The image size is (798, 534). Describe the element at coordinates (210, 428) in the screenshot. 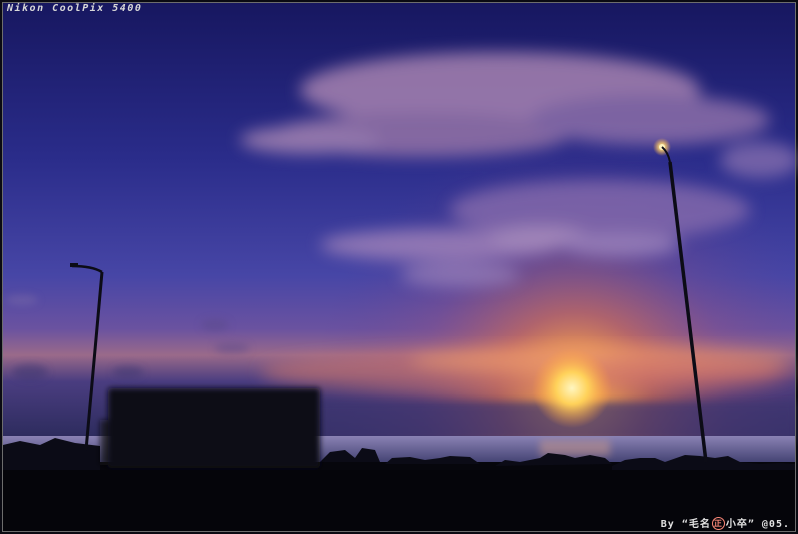

I see `truck-silhouette` at that location.